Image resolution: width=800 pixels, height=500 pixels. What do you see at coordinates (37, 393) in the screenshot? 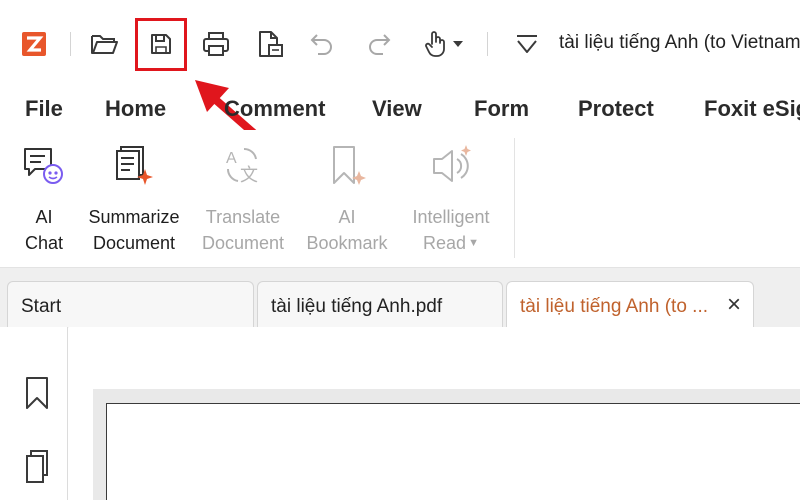
I see `bookmark-icon` at bounding box center [37, 393].